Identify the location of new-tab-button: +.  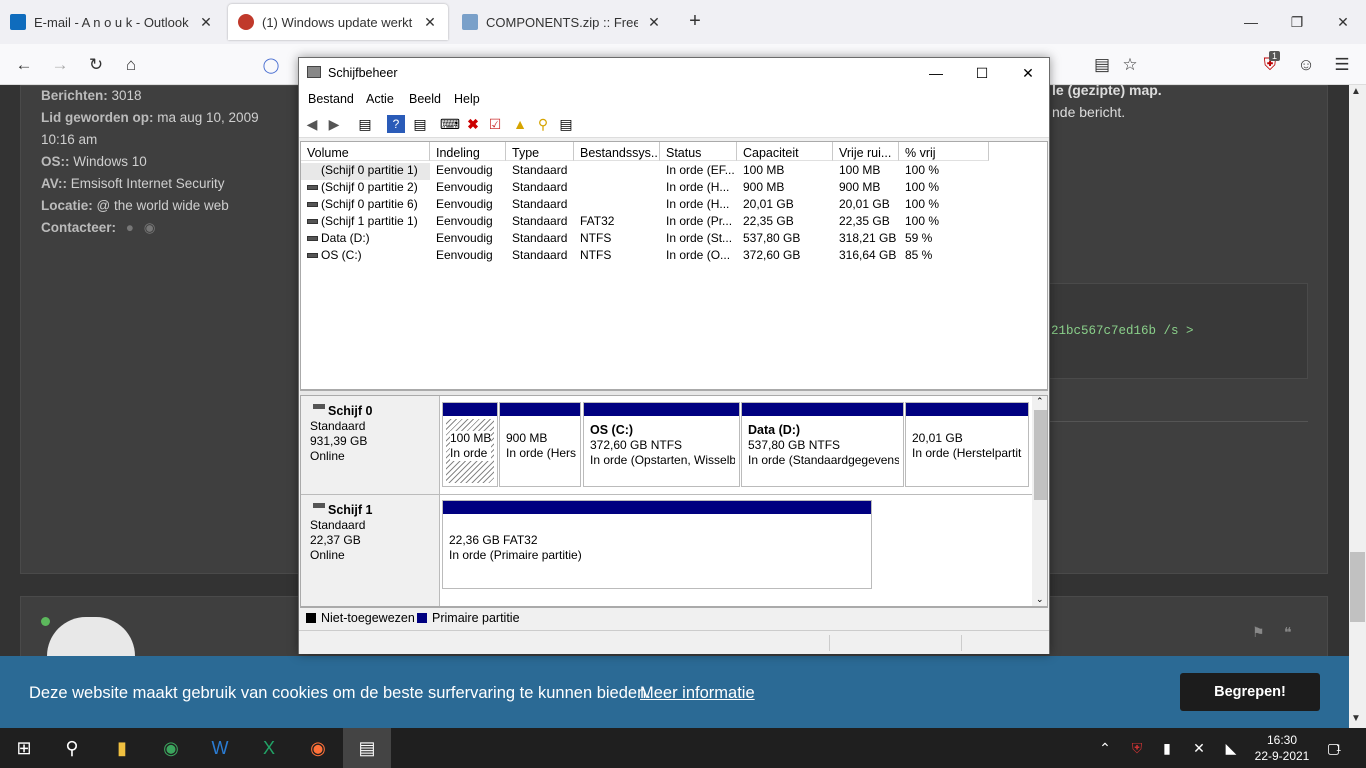
(695, 21).